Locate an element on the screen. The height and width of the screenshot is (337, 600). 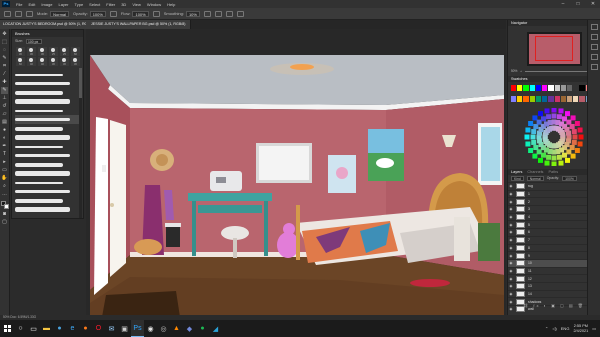
path-select-tool-icon: ▸ is located at coordinates (4, 162).